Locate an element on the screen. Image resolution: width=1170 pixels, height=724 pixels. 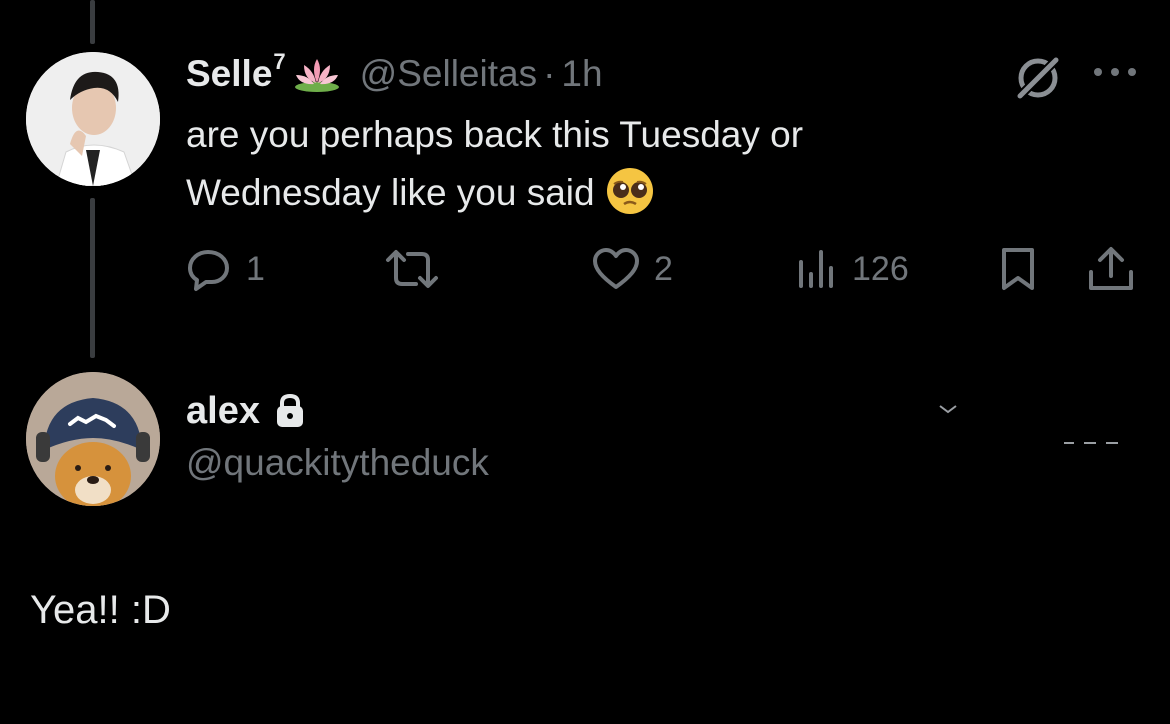
share-icon is located at coordinates (1111, 268).